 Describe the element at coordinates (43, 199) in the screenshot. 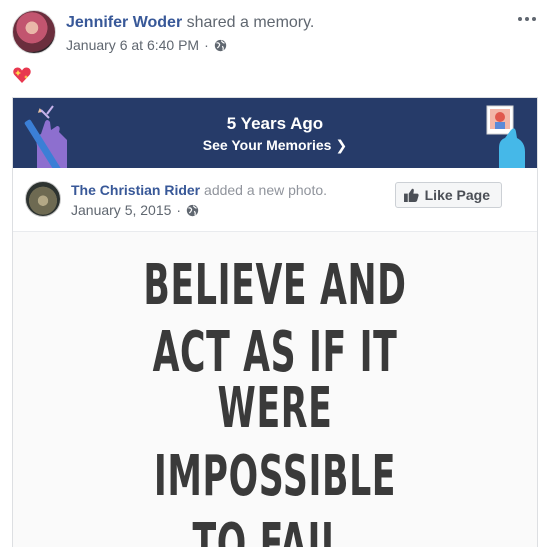

I see `page-avatar` at that location.